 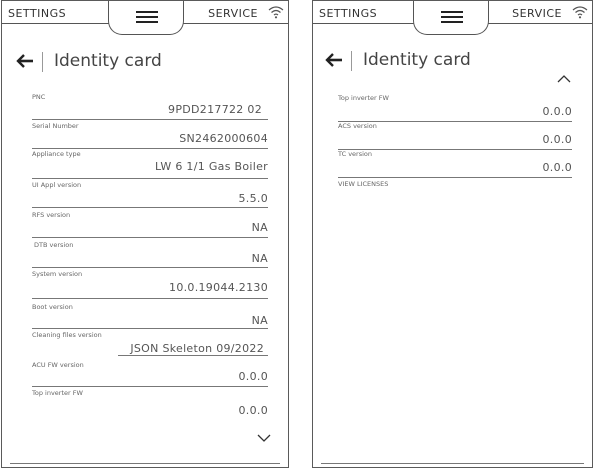 What do you see at coordinates (264, 438) in the screenshot?
I see `chevron-down-icon` at bounding box center [264, 438].